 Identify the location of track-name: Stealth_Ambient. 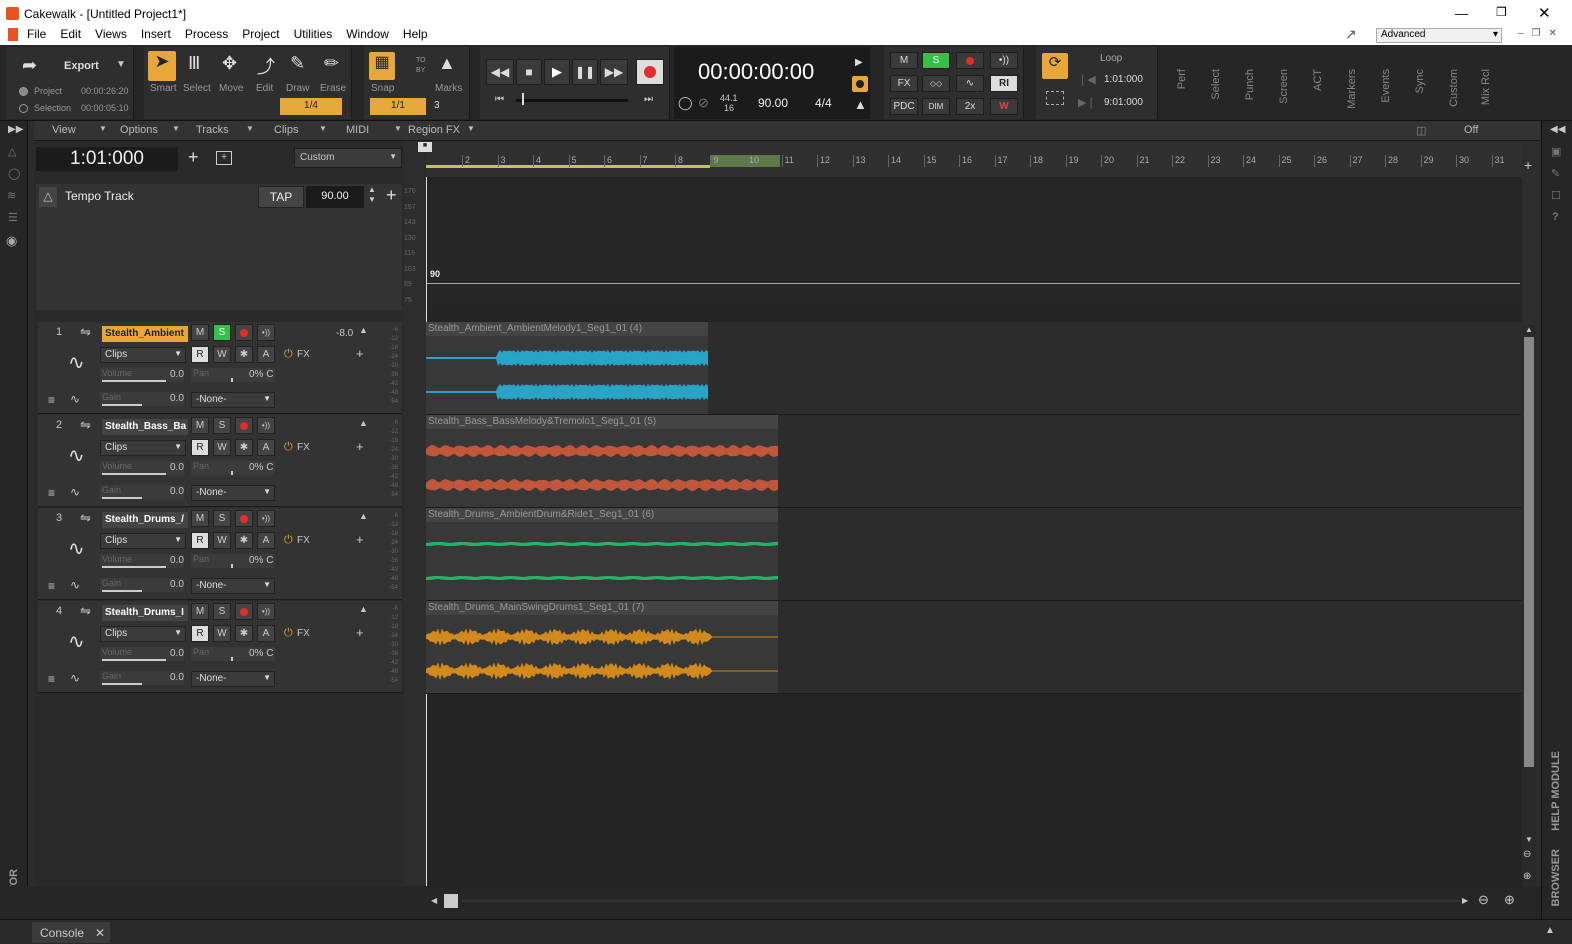
(145, 334).